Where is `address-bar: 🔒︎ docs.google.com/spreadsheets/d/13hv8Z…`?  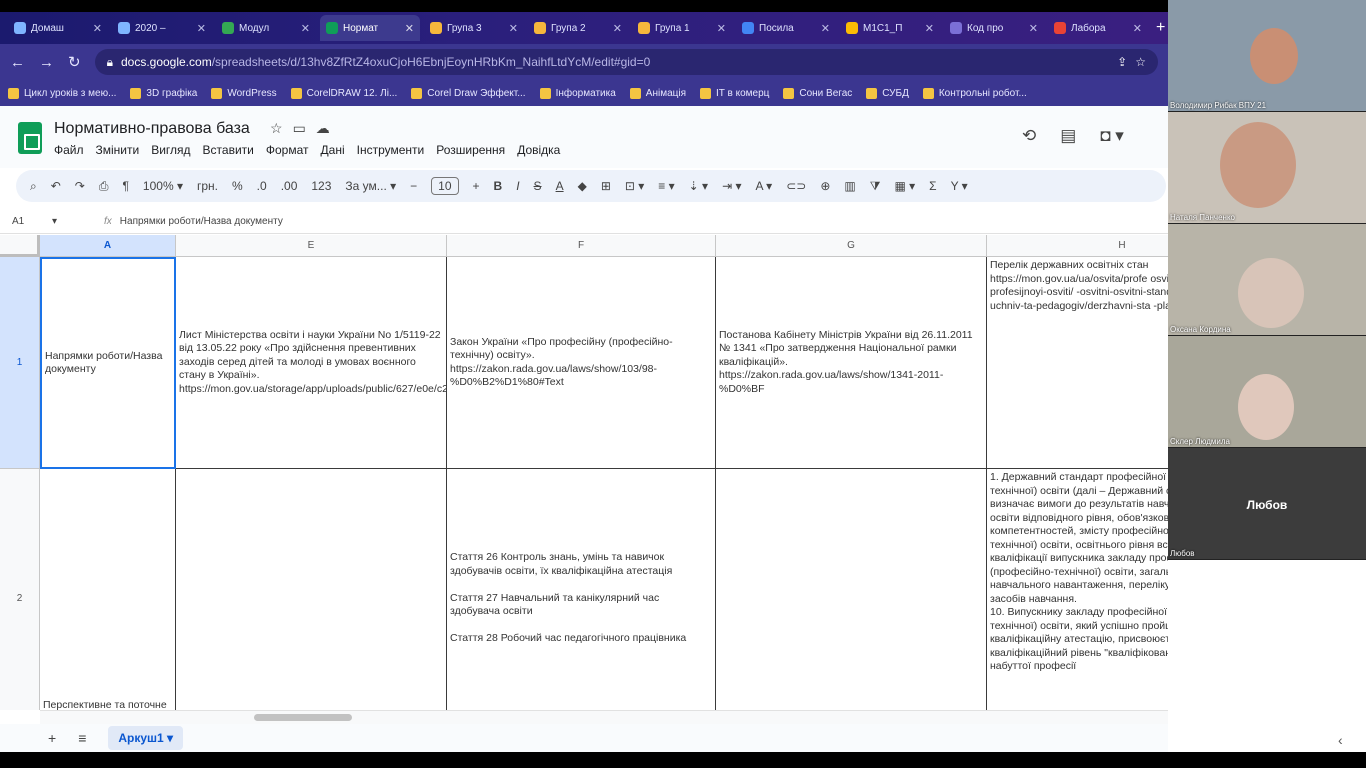 address-bar: 🔒︎ docs.google.com/spreadsheets/d/13hv8Z… is located at coordinates (626, 62).